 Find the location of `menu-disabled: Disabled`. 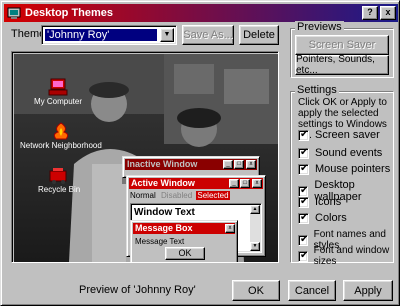

menu-disabled: Disabled is located at coordinates (177, 195).